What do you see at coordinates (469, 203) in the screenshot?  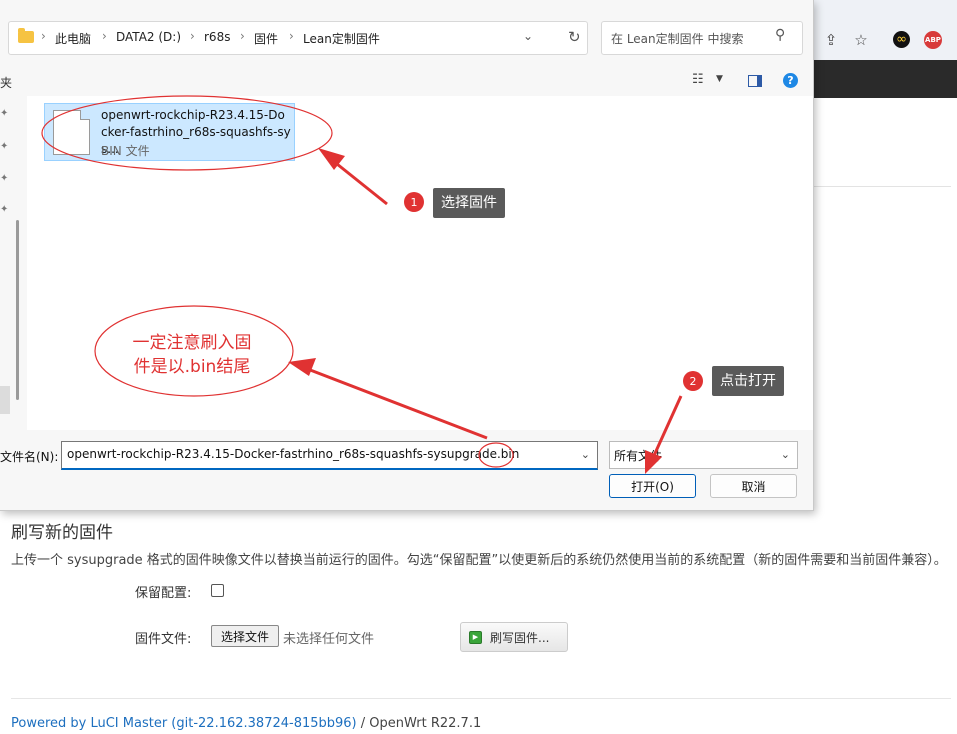 I see `step-1-callout: 选择固件` at bounding box center [469, 203].